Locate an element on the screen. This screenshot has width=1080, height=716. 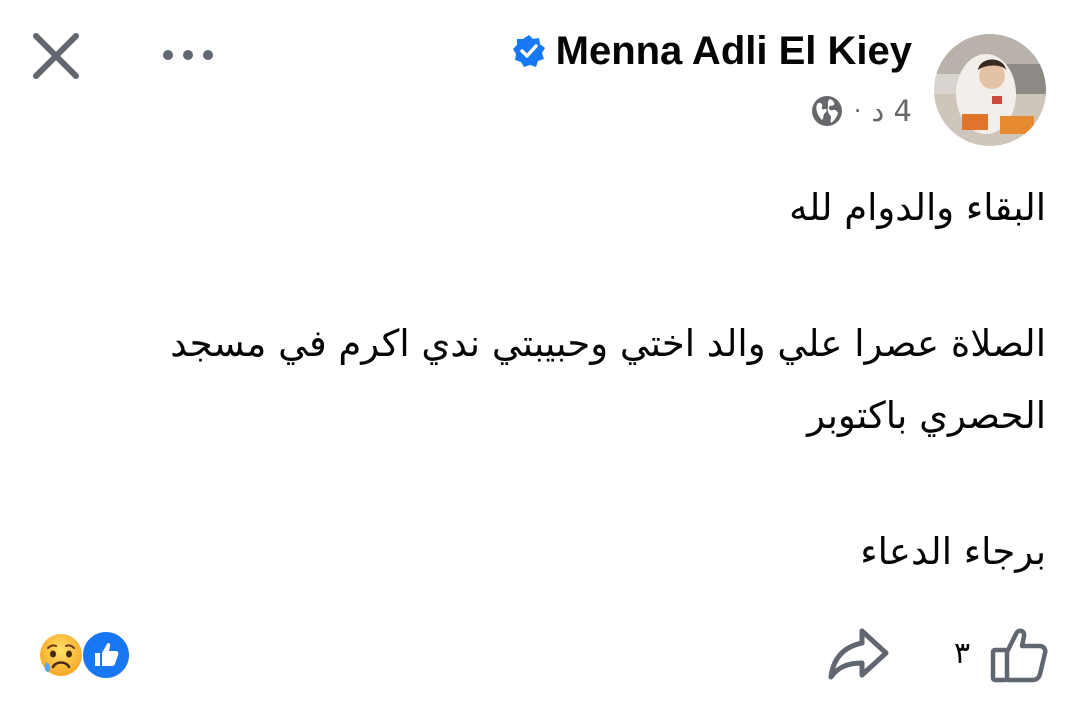
share-button is located at coordinates (859, 654).